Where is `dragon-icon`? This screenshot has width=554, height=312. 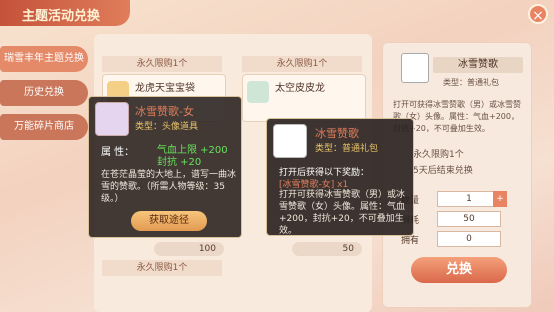 dragon-icon is located at coordinates (258, 92).